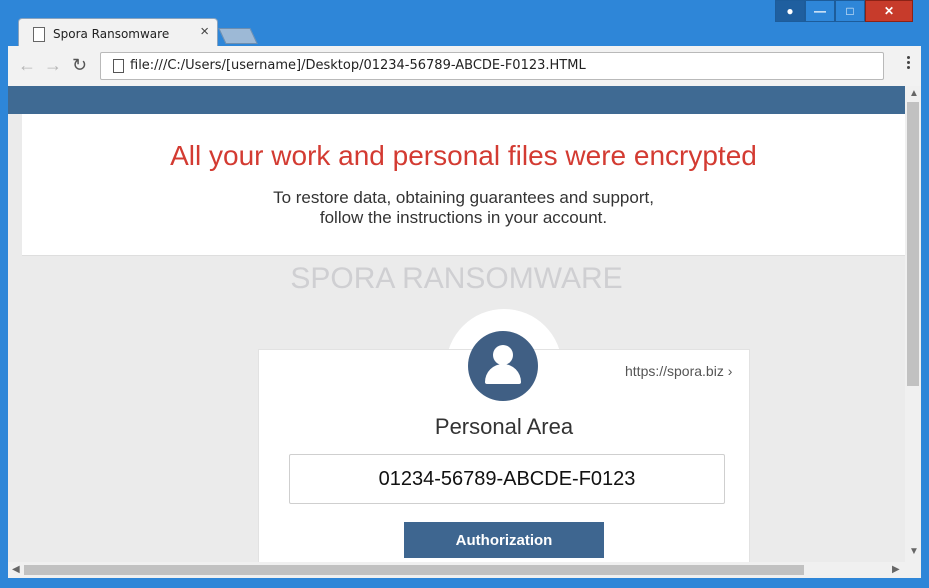 The width and height of the screenshot is (929, 588). What do you see at coordinates (27, 65) in the screenshot?
I see `back-button: ←` at bounding box center [27, 65].